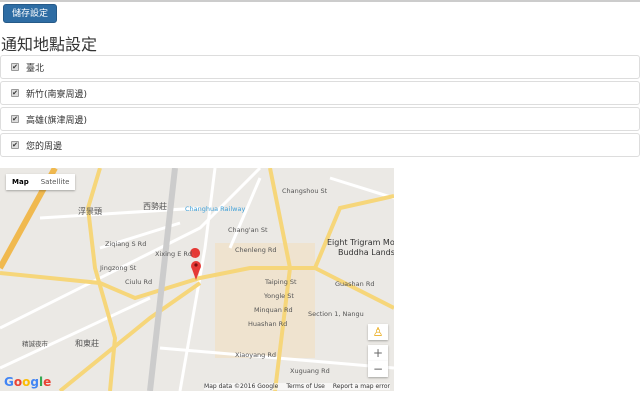 Image resolution: width=640 pixels, height=400 pixels. I want to click on map-label: 和東莊, so click(87, 343).